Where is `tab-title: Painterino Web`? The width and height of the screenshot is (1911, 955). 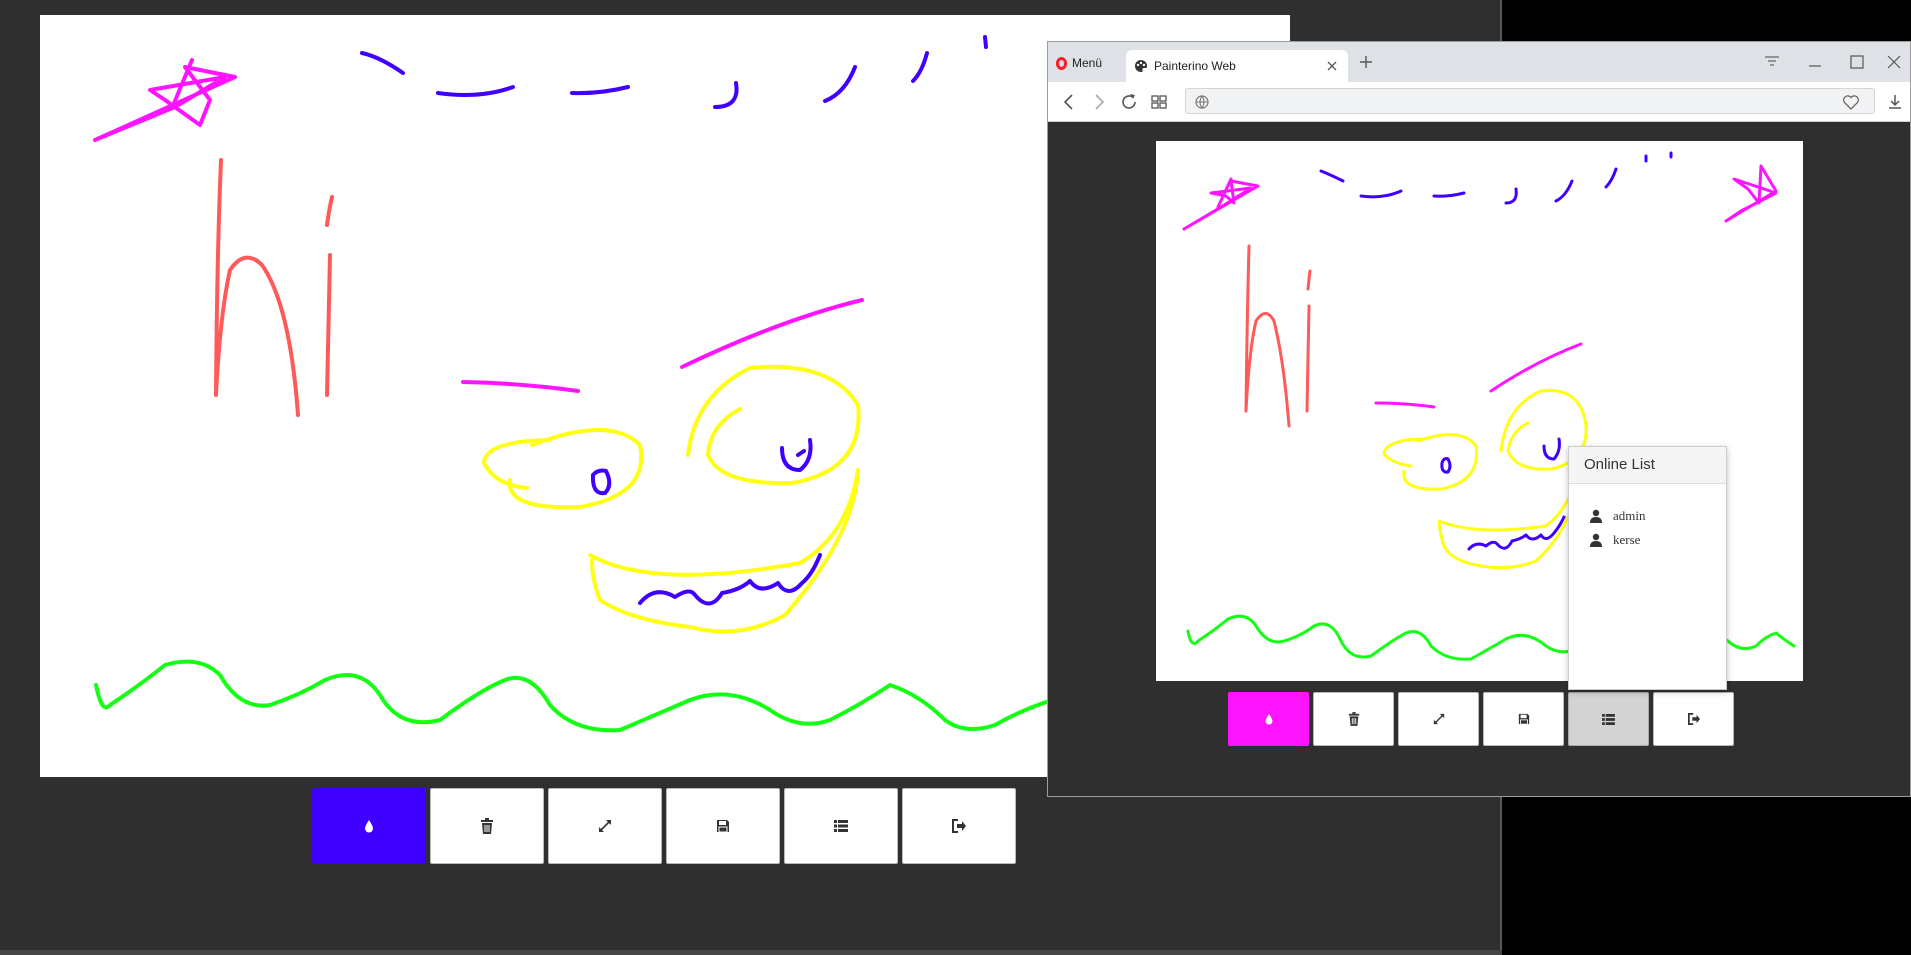
tab-title: Painterino Web is located at coordinates (1195, 66).